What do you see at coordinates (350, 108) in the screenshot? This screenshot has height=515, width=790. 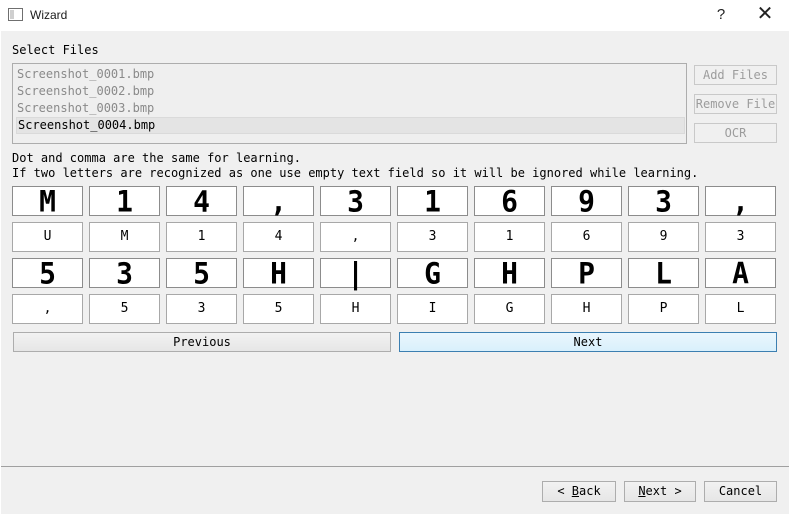 I see `file-list-item: Screenshot_0003.bmp` at bounding box center [350, 108].